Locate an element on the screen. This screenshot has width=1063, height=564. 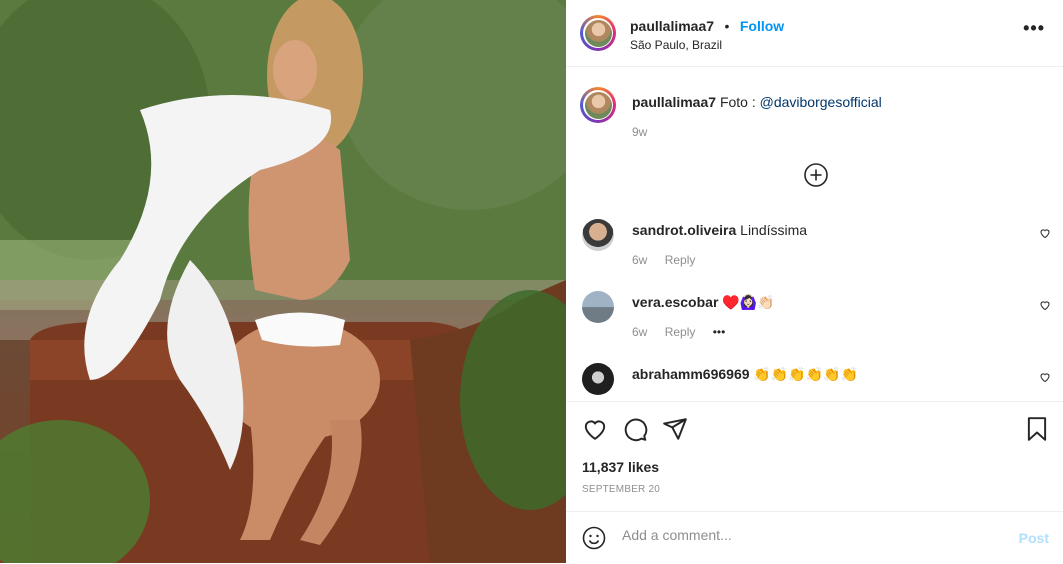
caption-avatar is located at coordinates (598, 105).